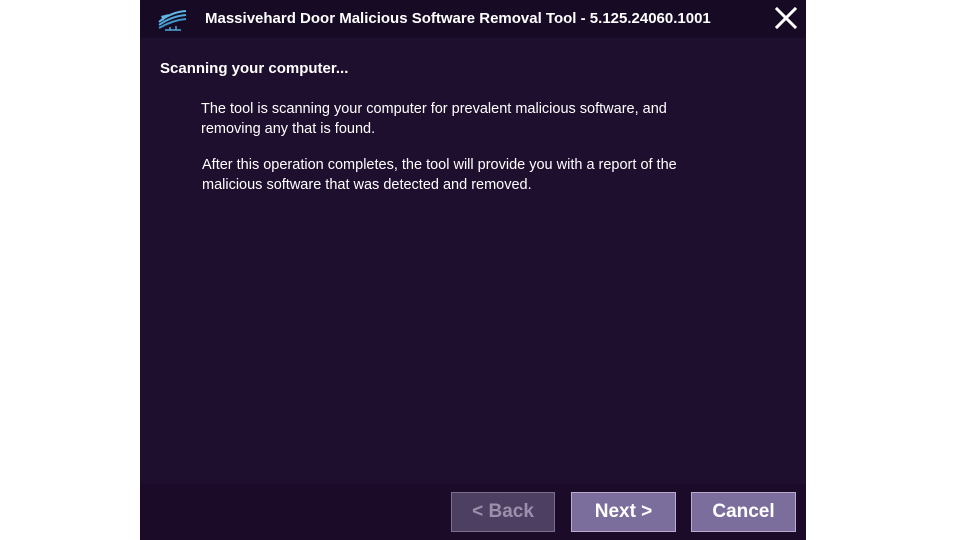 This screenshot has width=960, height=540. Describe the element at coordinates (623, 512) in the screenshot. I see `next-button: Next >` at that location.